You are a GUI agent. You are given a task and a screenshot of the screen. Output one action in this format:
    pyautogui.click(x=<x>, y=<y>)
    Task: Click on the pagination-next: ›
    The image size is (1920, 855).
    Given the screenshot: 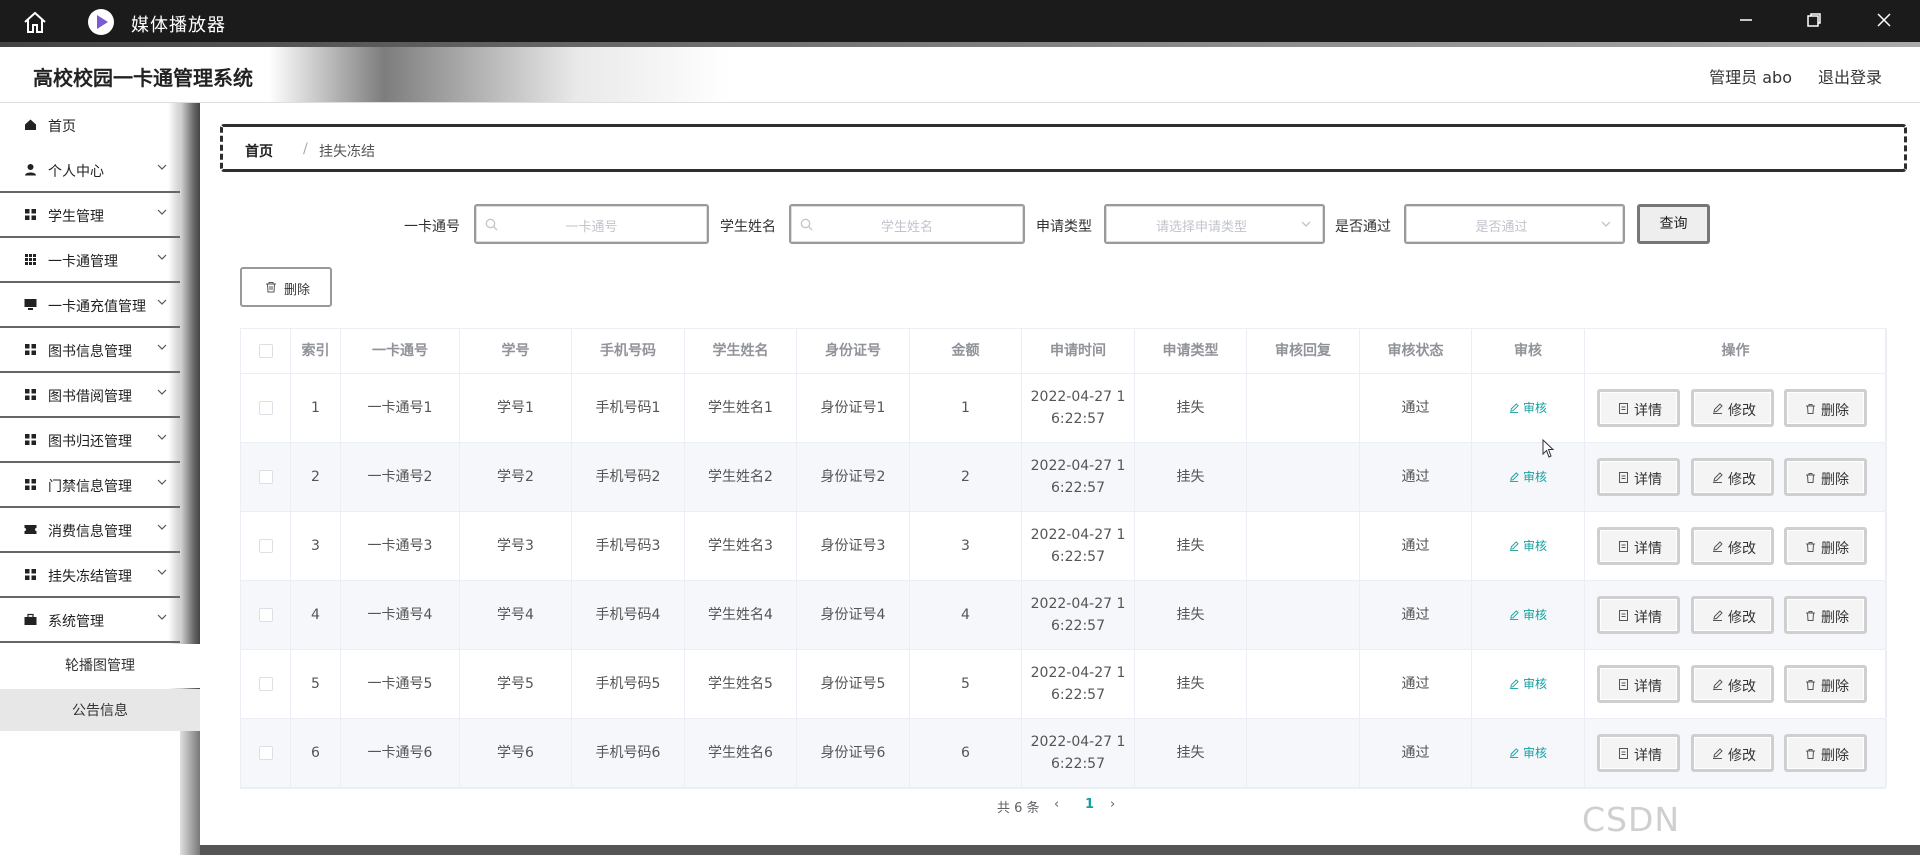 What is the action you would take?
    pyautogui.click(x=1112, y=804)
    